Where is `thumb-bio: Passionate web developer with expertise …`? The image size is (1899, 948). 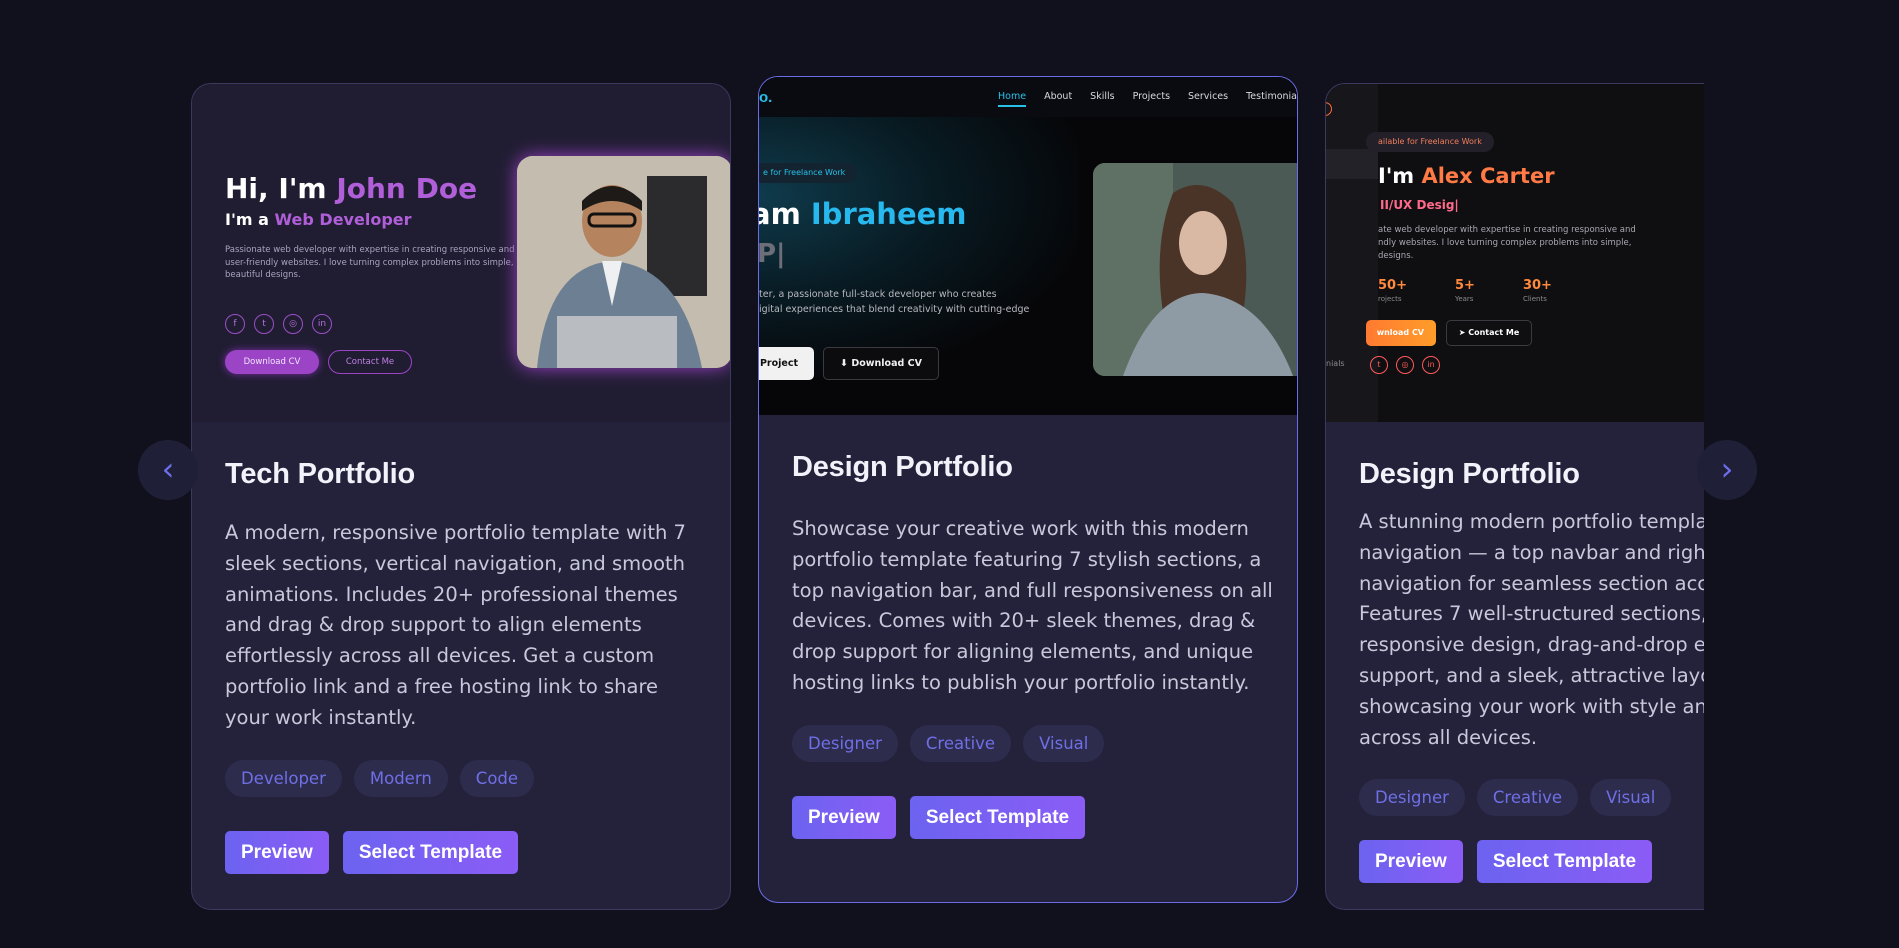 thumb-bio: Passionate web developer with expertise … is located at coordinates (370, 262).